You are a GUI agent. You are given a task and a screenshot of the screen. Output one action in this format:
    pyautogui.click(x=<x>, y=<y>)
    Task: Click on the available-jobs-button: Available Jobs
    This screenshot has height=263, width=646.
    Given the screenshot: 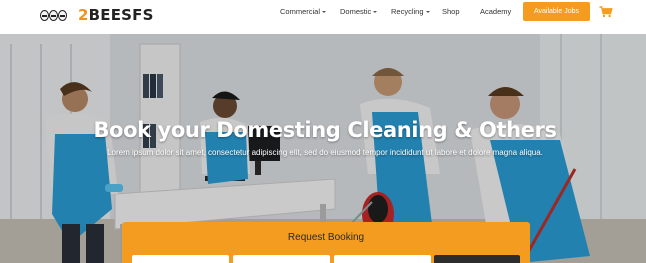 What is the action you would take?
    pyautogui.click(x=556, y=11)
    